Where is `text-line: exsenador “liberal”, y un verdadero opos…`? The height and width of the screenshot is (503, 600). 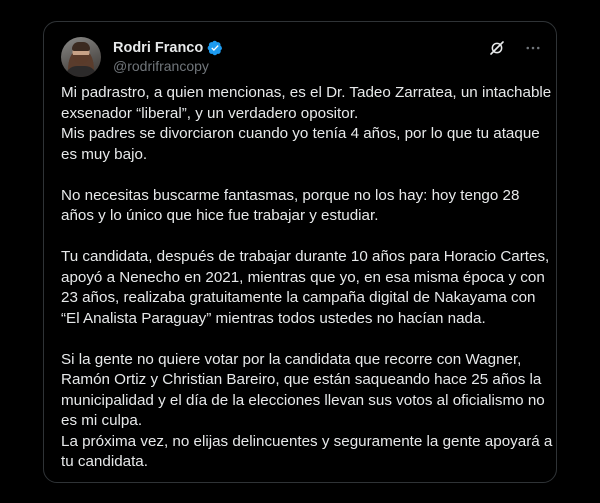
text-line: exsenador “liberal”, y un verdadero opos… is located at coordinates (210, 113).